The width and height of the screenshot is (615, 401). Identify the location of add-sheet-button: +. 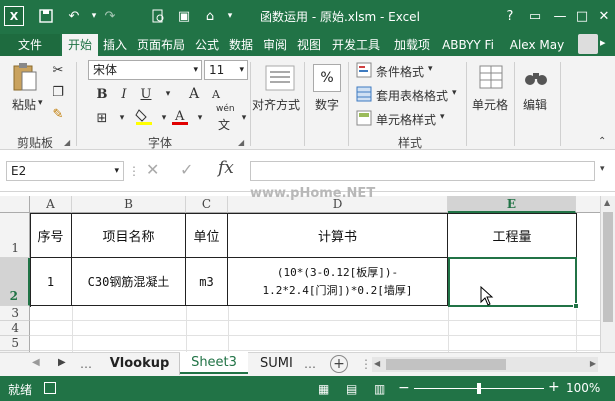
(339, 364).